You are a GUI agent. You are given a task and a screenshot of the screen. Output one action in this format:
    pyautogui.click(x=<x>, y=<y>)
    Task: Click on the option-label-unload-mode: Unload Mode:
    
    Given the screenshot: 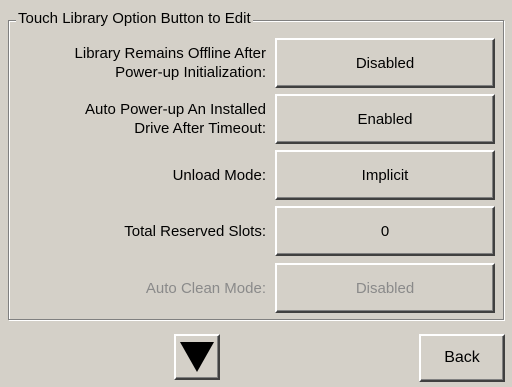 What is the action you would take?
    pyautogui.click(x=219, y=175)
    